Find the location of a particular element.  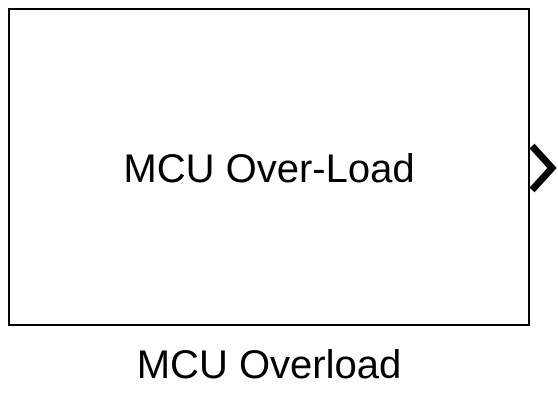

block-name: MCU Overload is located at coordinates (269, 365).